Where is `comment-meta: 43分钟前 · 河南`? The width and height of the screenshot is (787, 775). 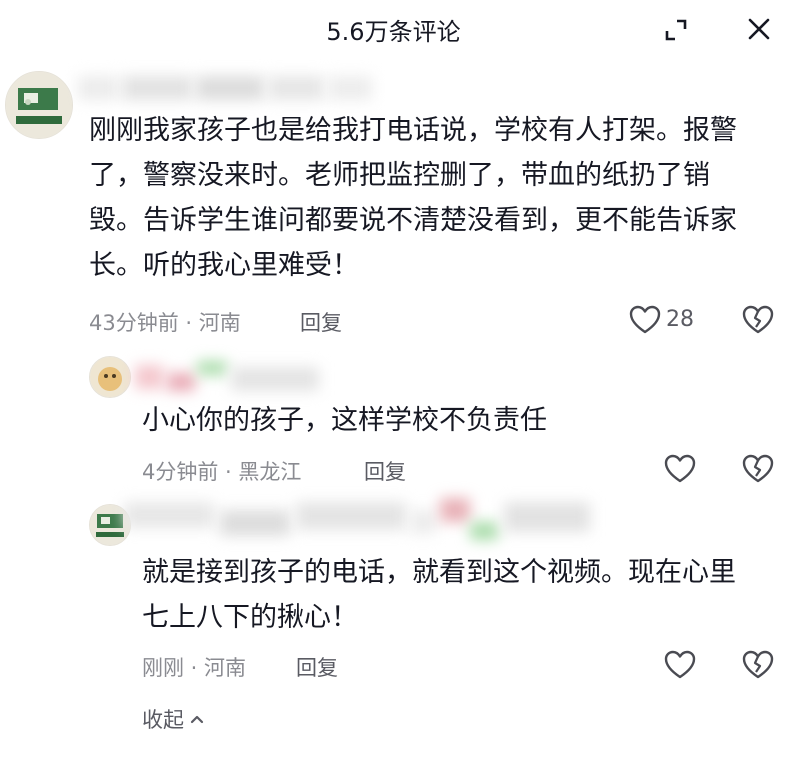 comment-meta: 43分钟前 · 河南 is located at coordinates (165, 323).